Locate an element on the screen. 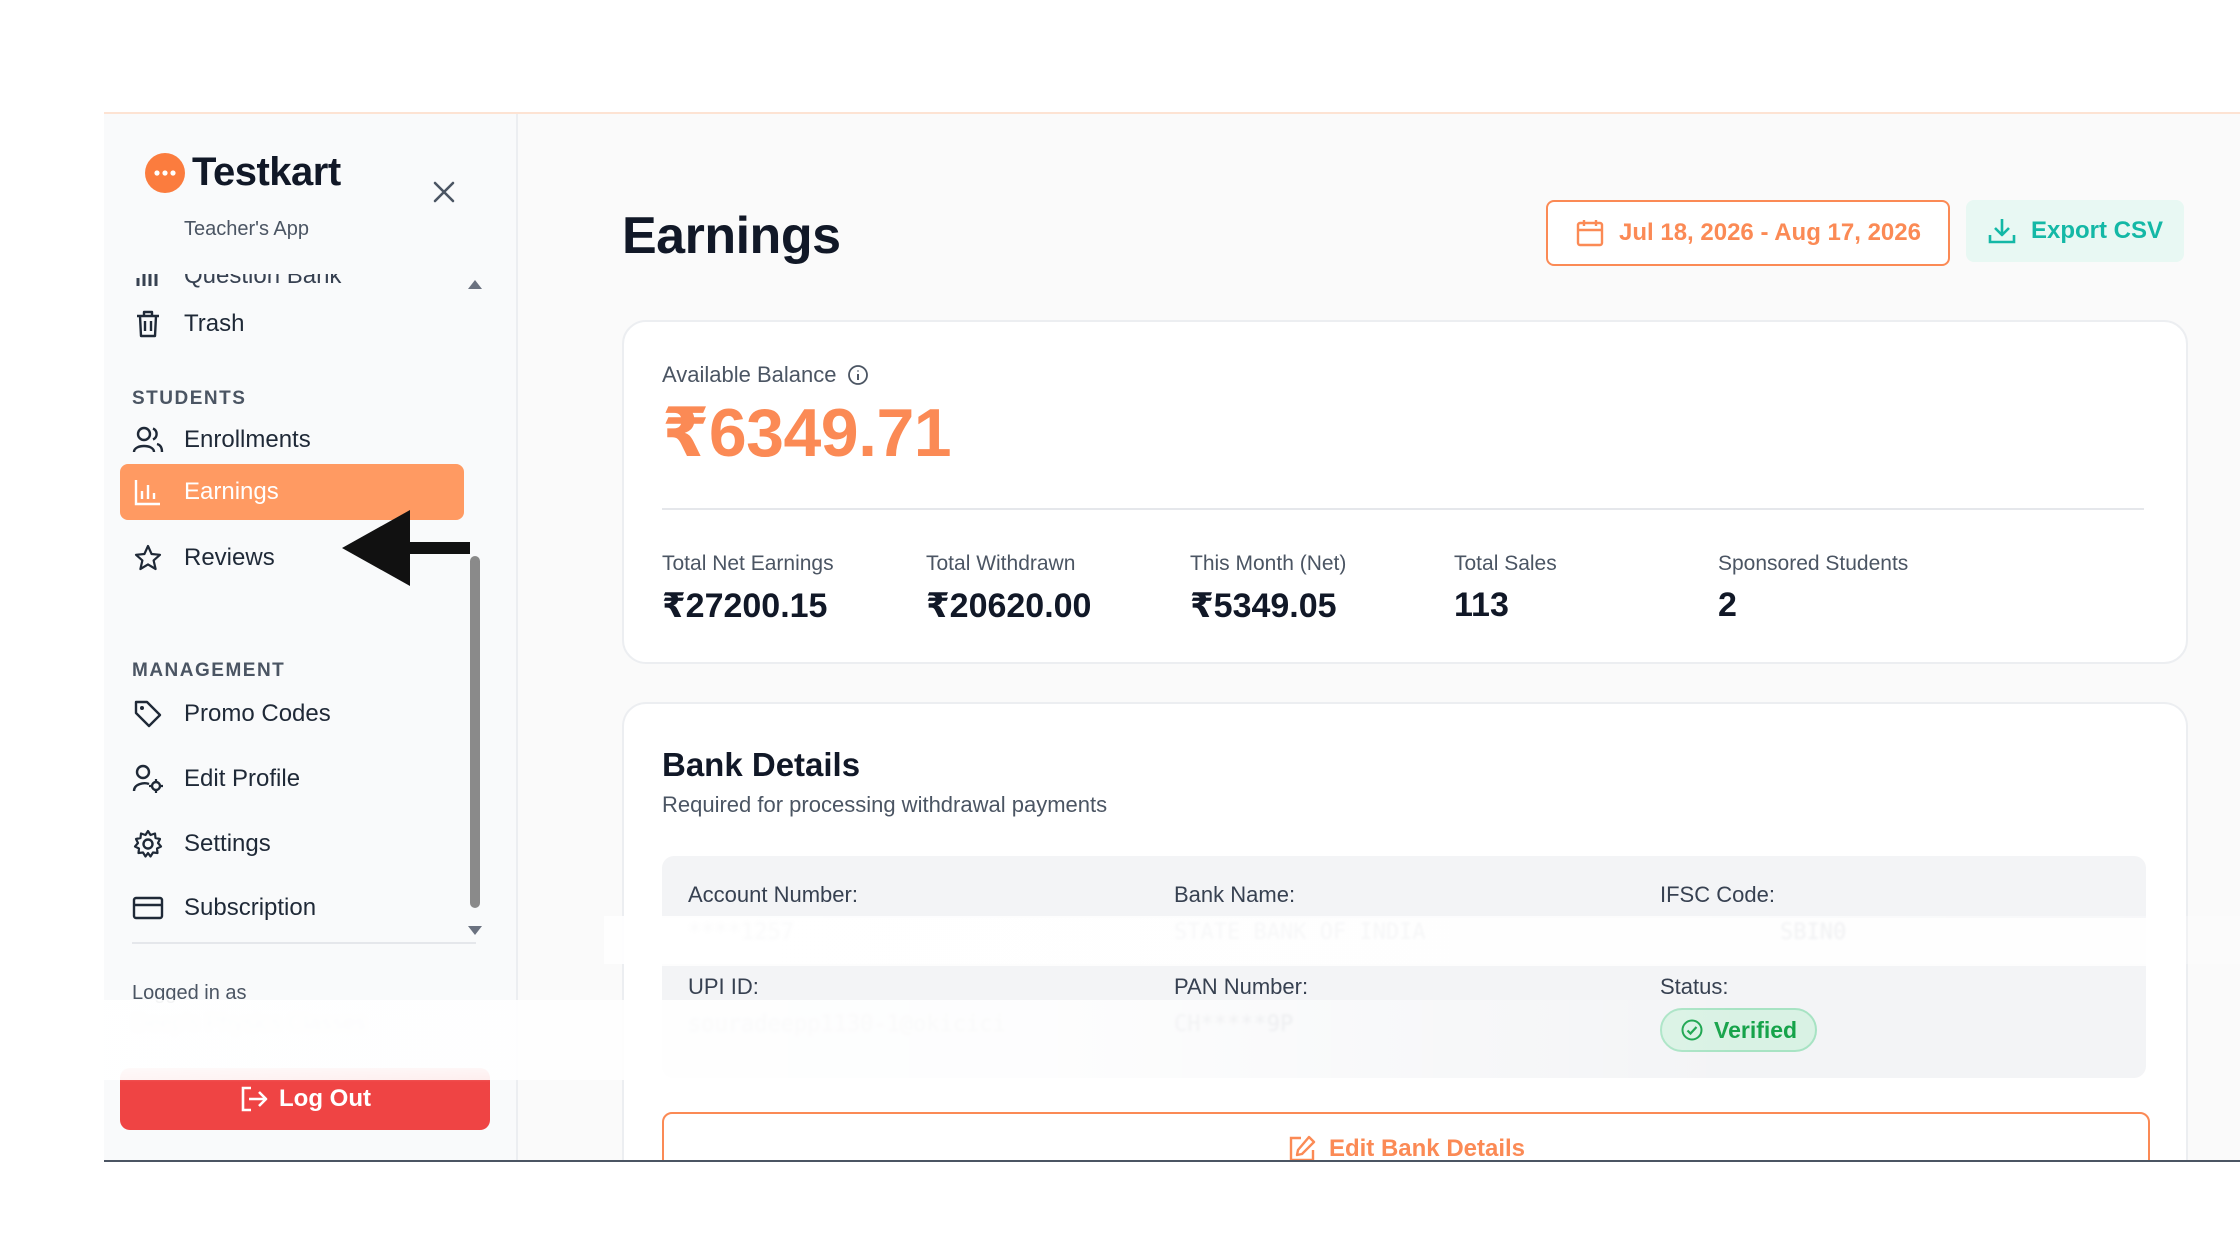 This screenshot has width=2240, height=1260. stat-total-withdrawn: Total Withdrawn ₹20620.00 is located at coordinates (1008, 589).